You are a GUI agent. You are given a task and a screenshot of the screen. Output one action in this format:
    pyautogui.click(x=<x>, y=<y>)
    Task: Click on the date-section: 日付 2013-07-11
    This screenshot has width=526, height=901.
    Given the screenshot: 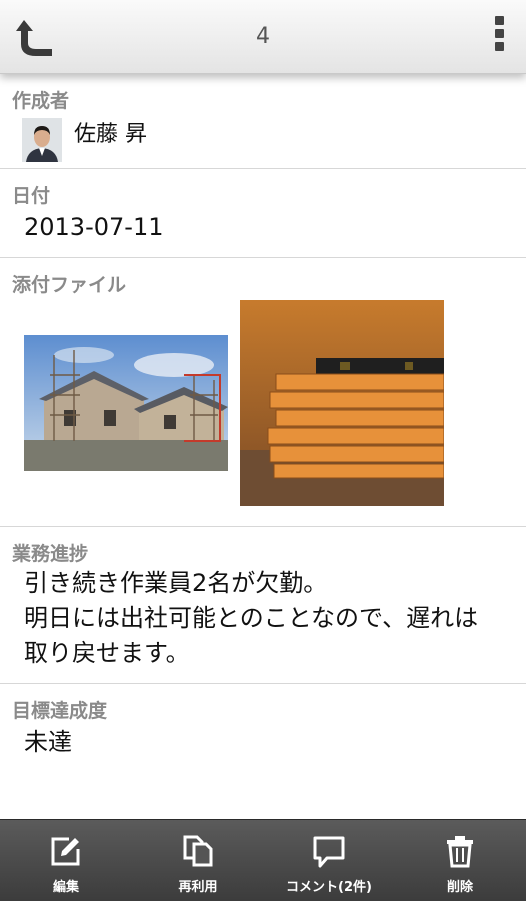 What is the action you would take?
    pyautogui.click(x=263, y=213)
    